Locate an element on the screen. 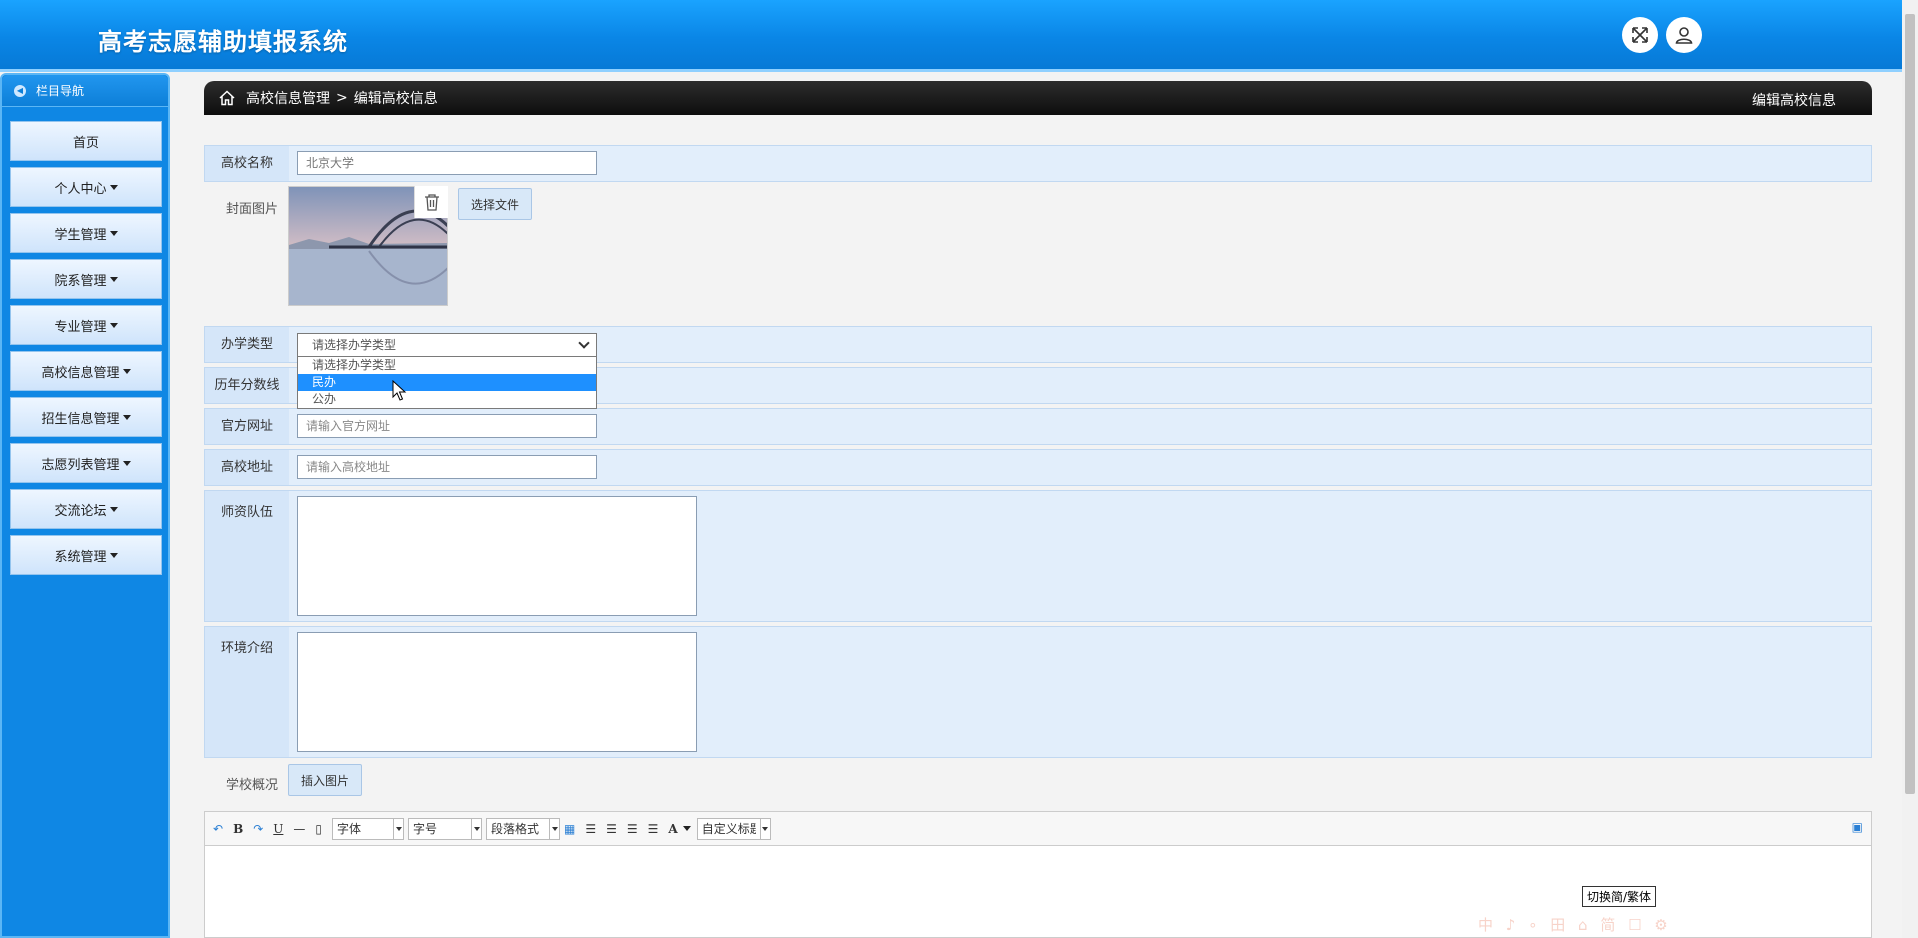  sidebar-item-personal: 个人中心 is located at coordinates (86, 187).